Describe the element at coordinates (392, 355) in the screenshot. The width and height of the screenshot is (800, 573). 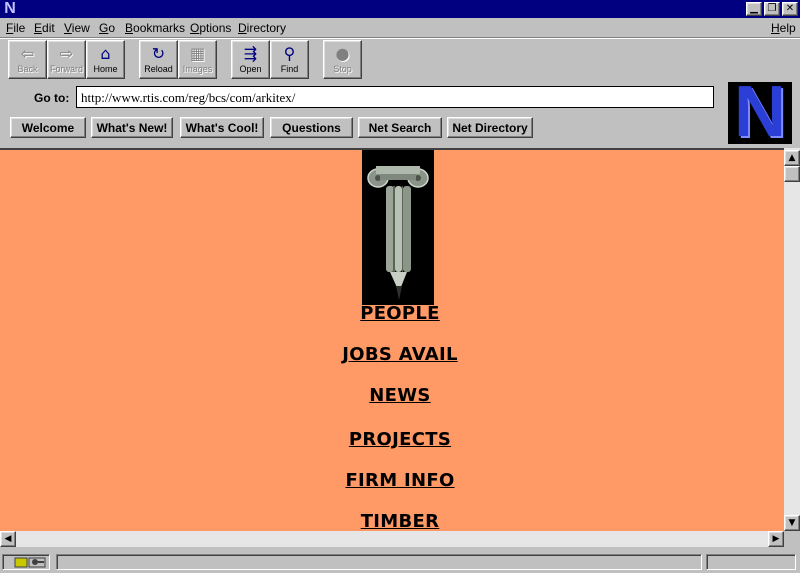
I see `jobs-avail-link: JOBS AVAIL` at that location.